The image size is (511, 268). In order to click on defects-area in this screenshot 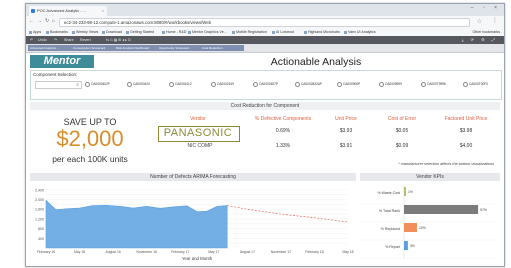, I will do `click(136, 224)`.